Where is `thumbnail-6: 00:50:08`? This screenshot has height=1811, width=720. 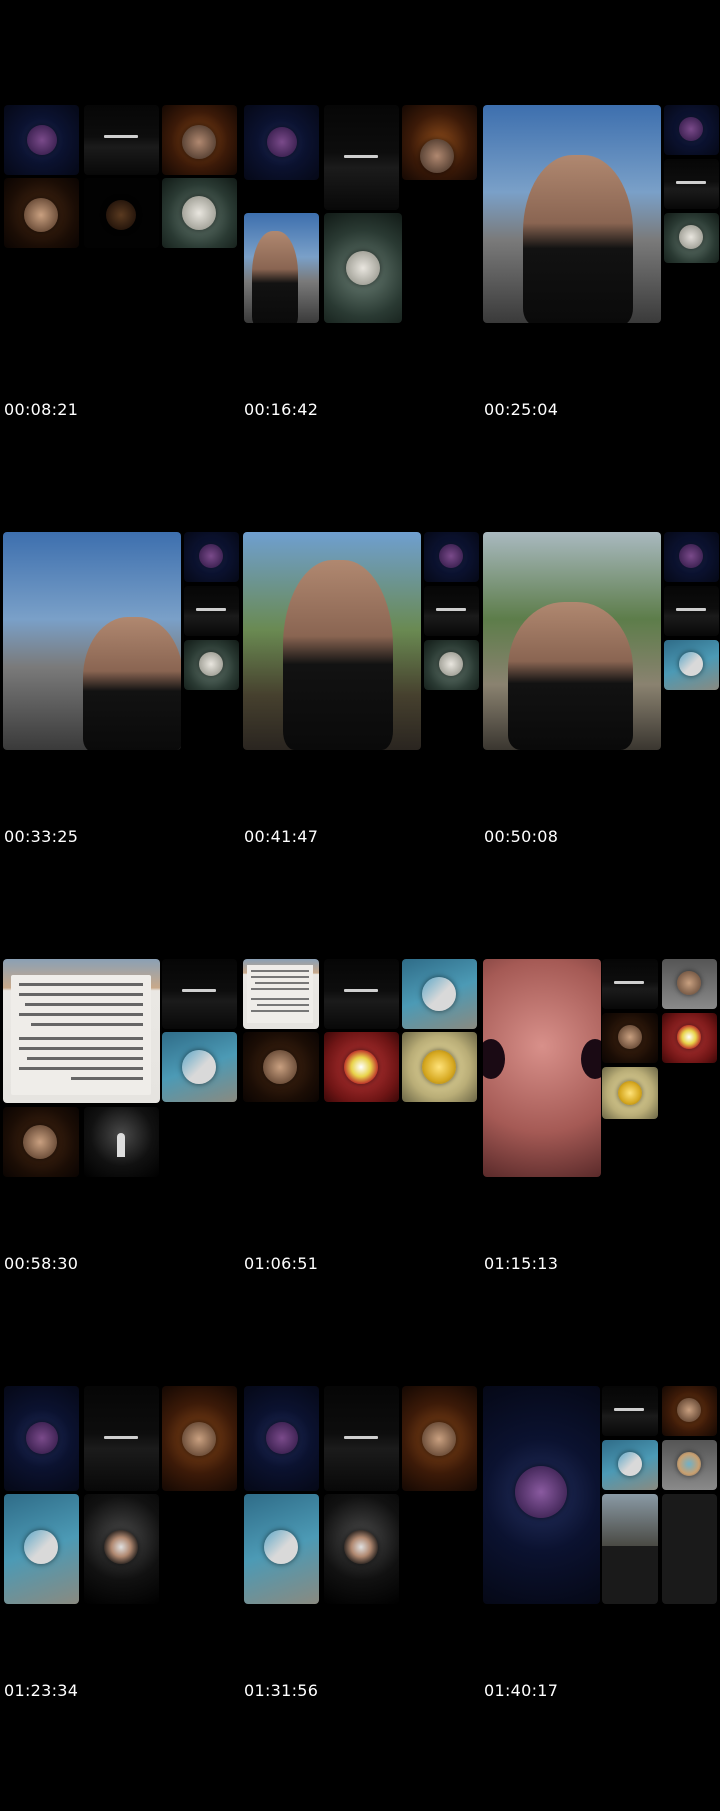 thumbnail-6: 00:50:08 is located at coordinates (600, 743).